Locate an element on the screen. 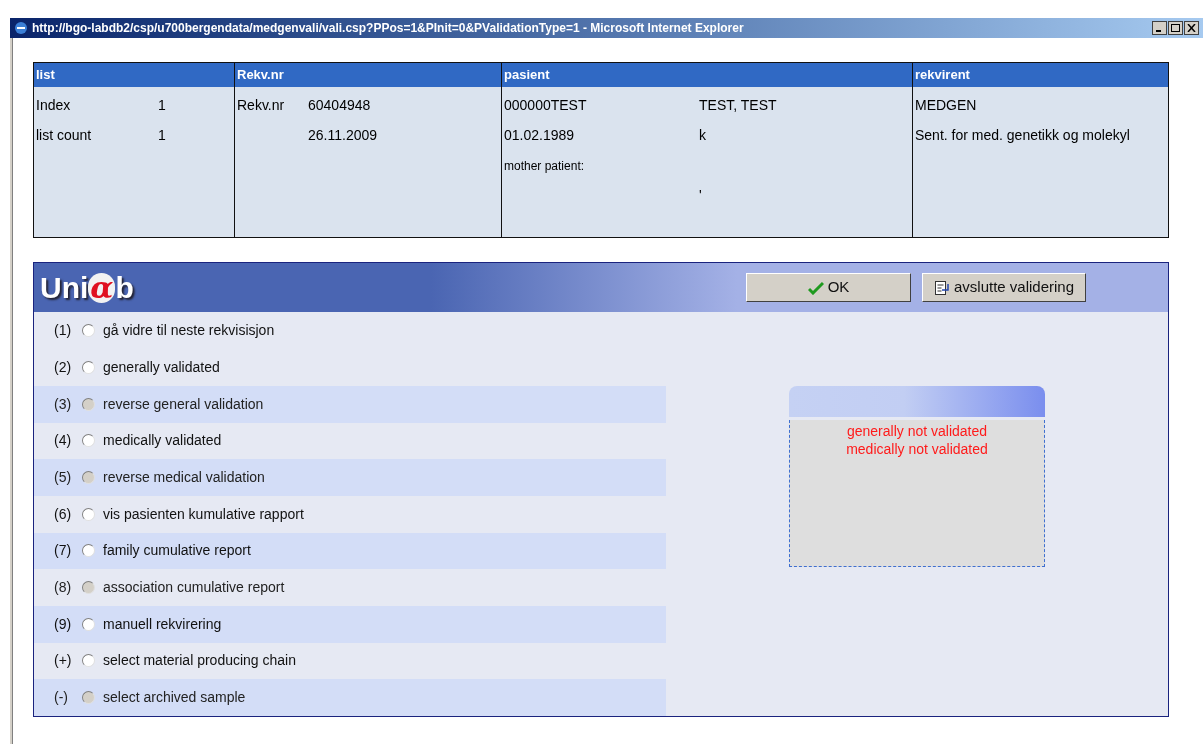  shortcut-key: (7) is located at coordinates (64, 551).